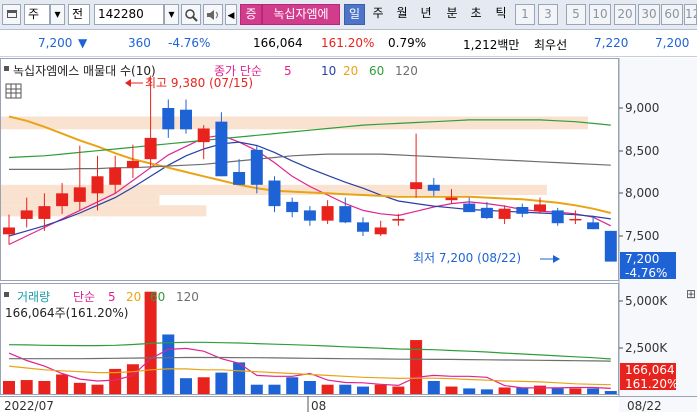 The image size is (697, 412). What do you see at coordinates (691, 294) in the screenshot?
I see `panel-collapse-icon: ⊞` at bounding box center [691, 294].